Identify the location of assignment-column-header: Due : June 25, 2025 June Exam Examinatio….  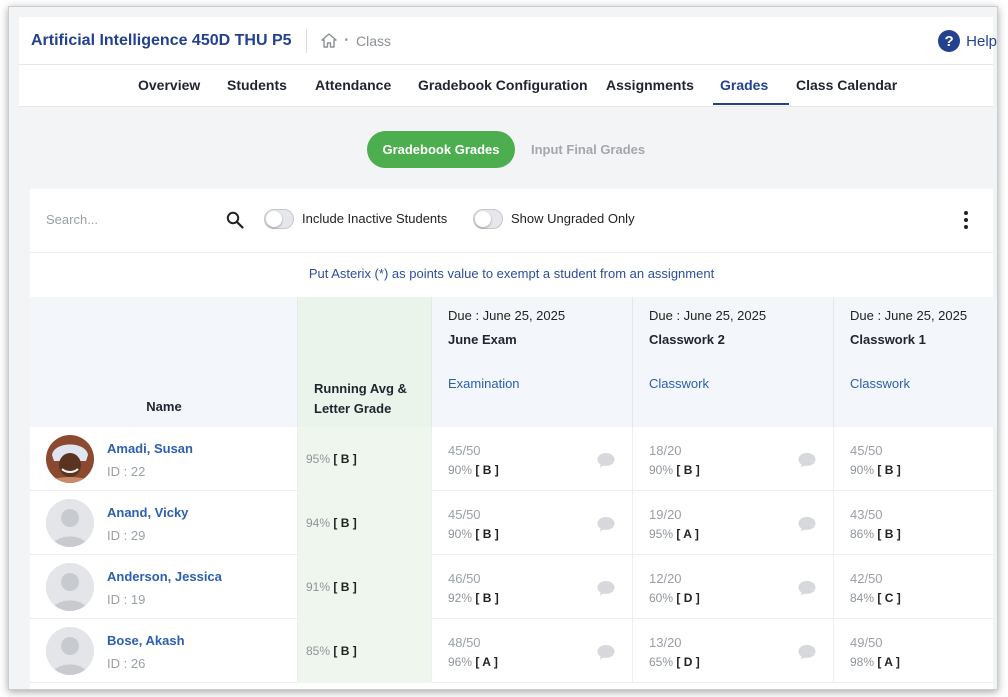
(532, 362).